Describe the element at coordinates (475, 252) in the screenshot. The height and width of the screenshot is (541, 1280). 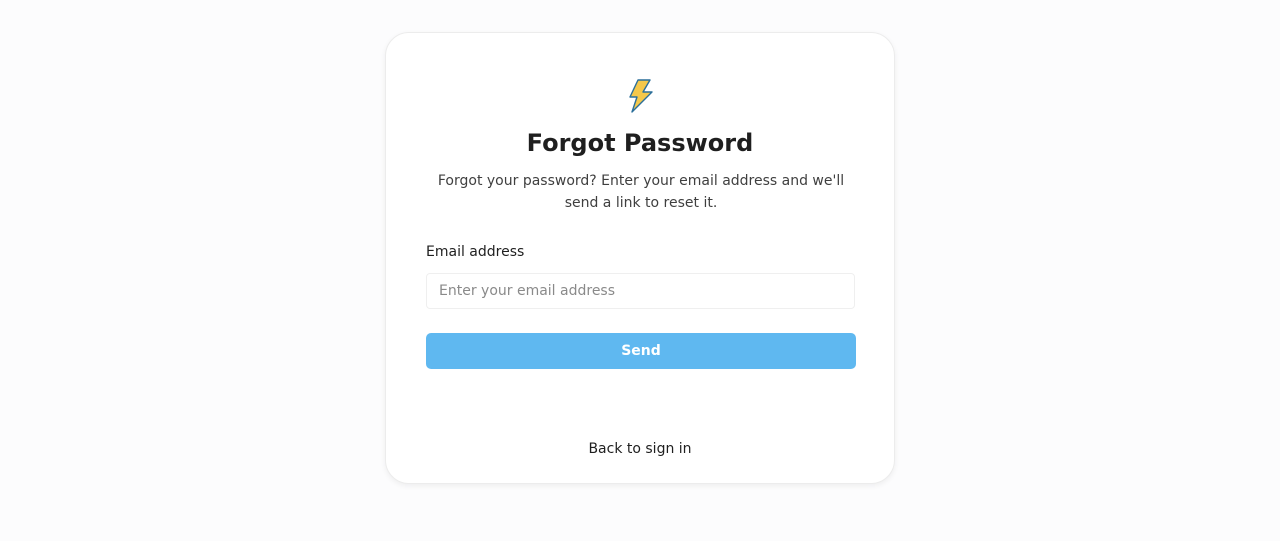
I see `email-label: Email address` at that location.